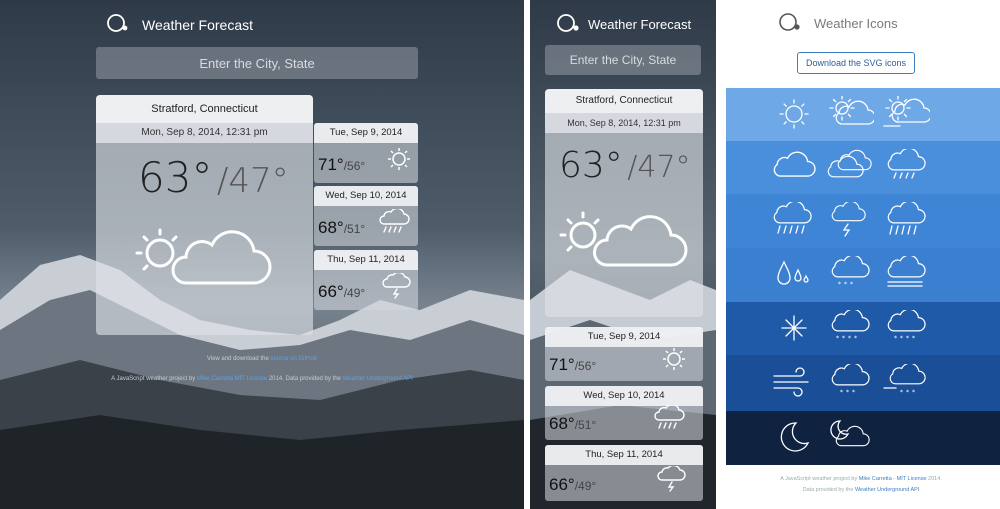 The width and height of the screenshot is (1000, 509). What do you see at coordinates (906, 276) in the screenshot?
I see `fog-cloud-icon` at bounding box center [906, 276].